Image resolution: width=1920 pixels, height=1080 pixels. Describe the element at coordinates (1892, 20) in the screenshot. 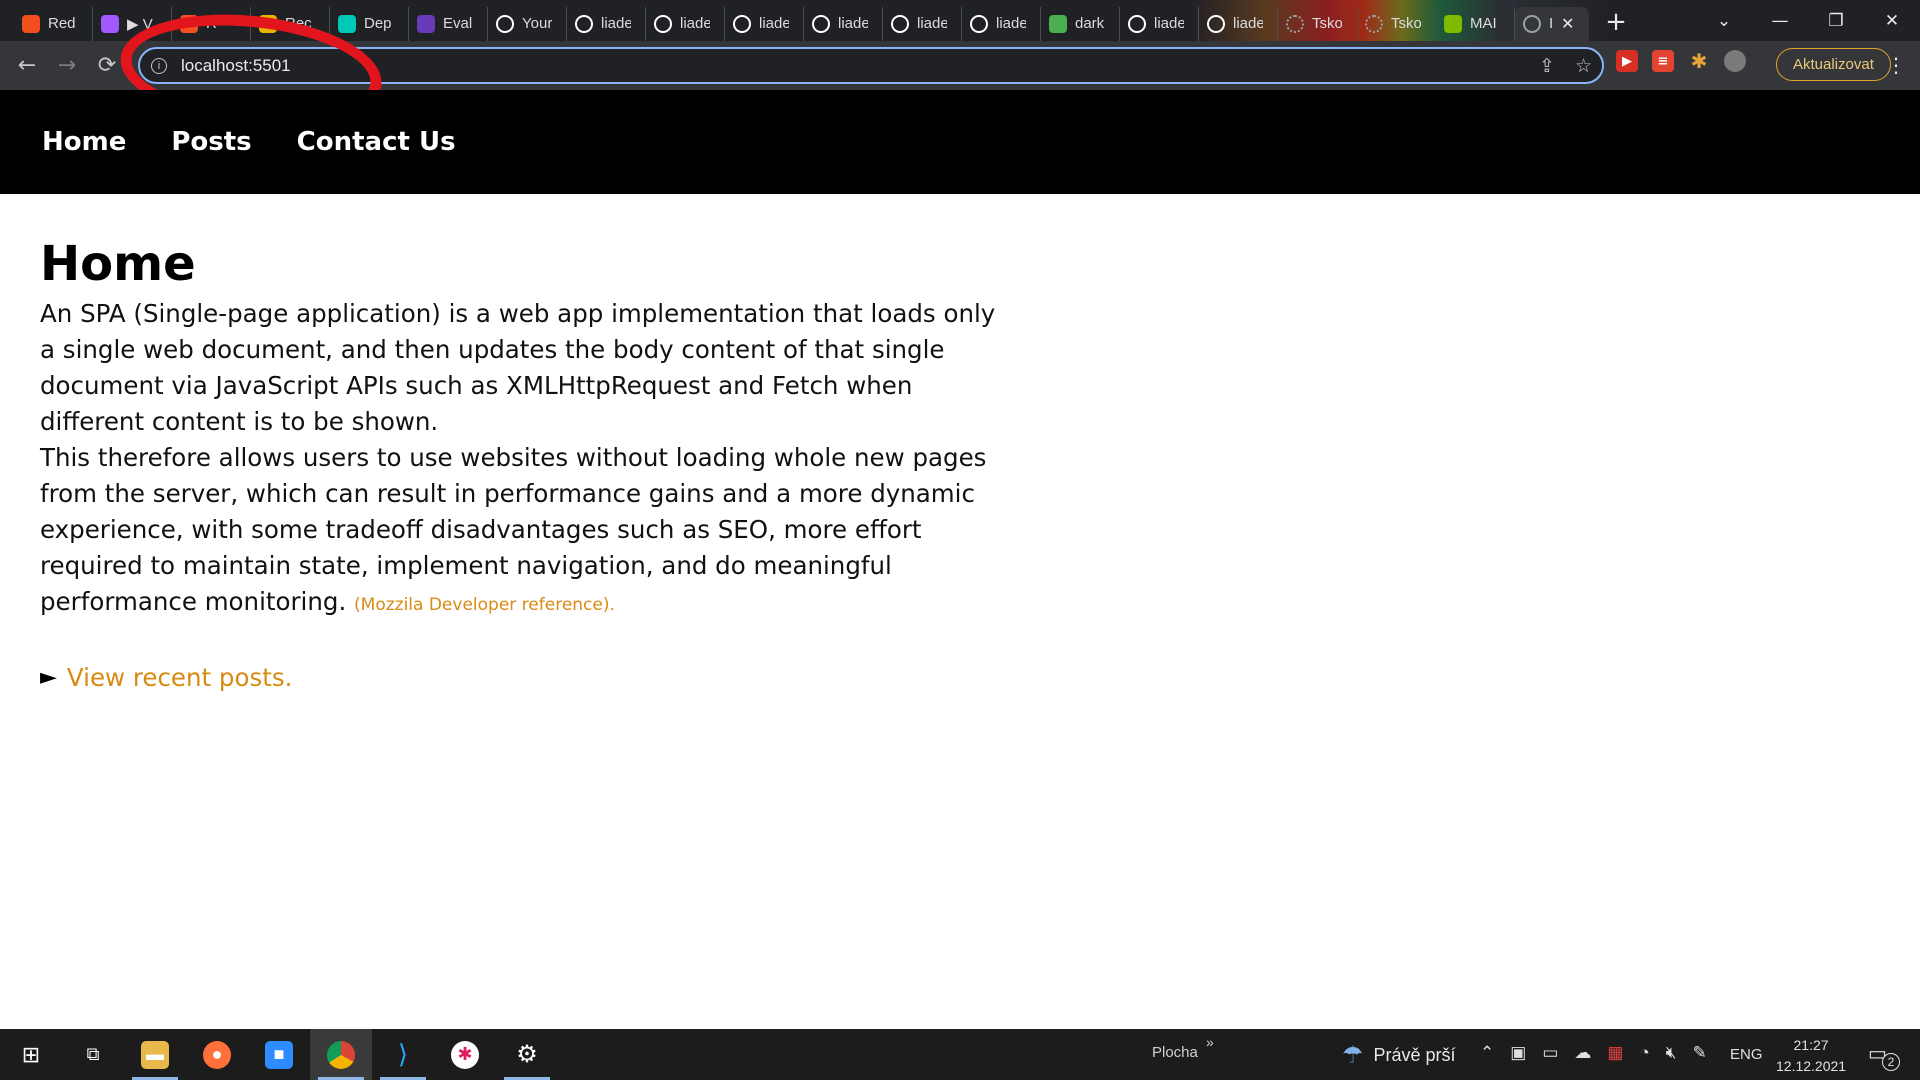

I see `close-window-button: ✕` at that location.